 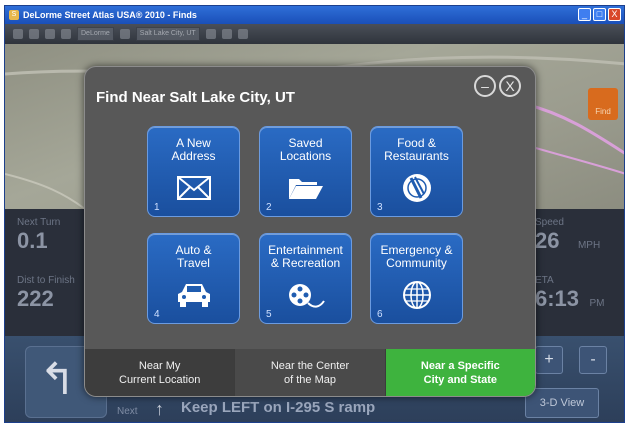 I want to click on dialog-title: Find Near Salt Lake City, UT, so click(x=195, y=97).